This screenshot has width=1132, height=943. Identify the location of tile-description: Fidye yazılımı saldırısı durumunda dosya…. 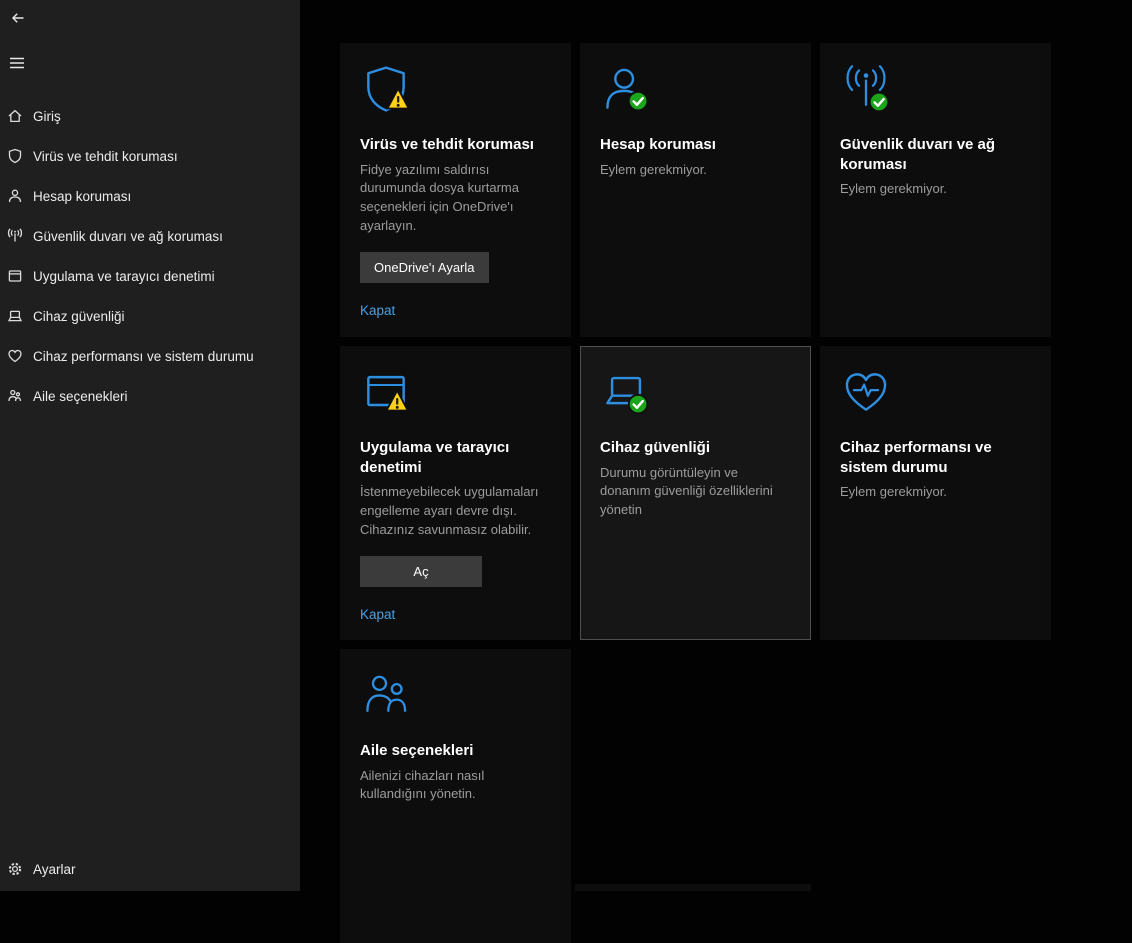
(439, 197).